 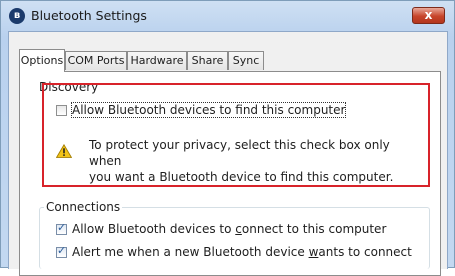 I want to click on tab-label: Hardware, so click(x=157, y=60).